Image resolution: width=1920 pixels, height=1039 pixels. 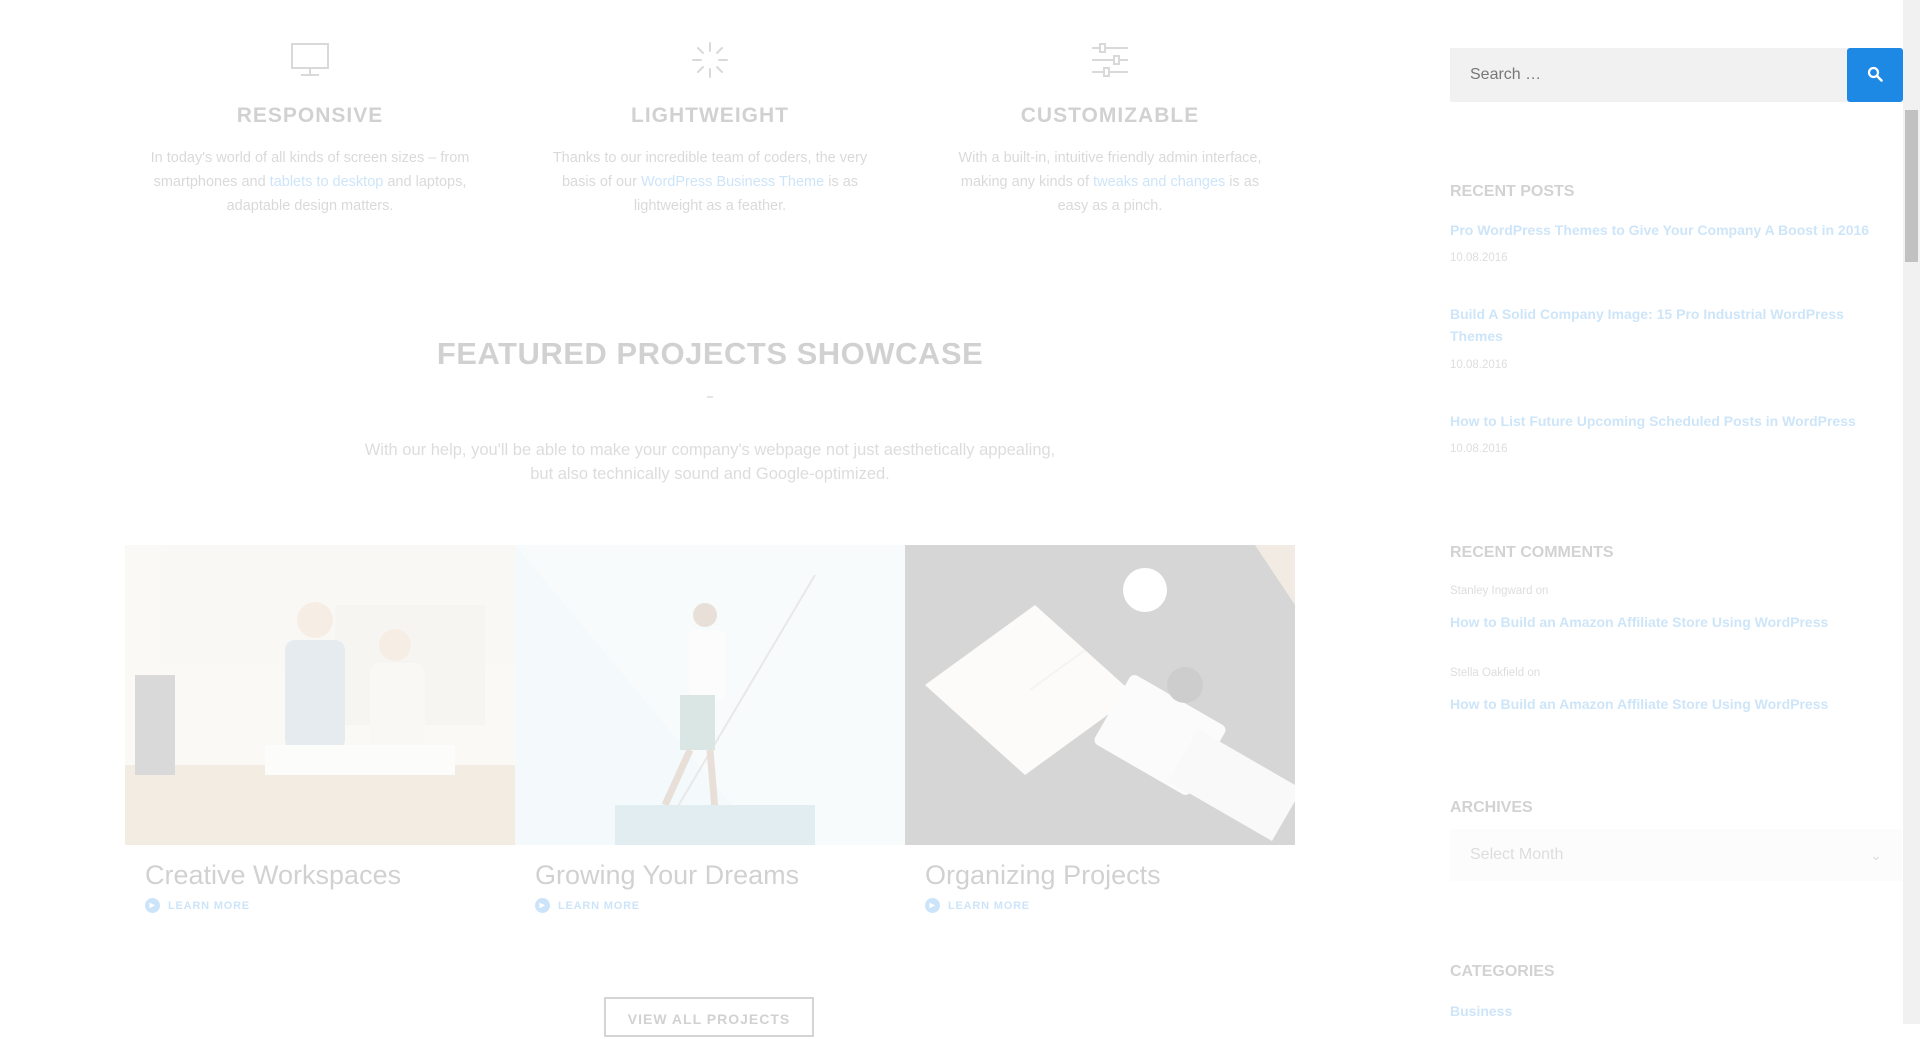 I want to click on project-image-creative-workspaces, so click(x=320, y=695).